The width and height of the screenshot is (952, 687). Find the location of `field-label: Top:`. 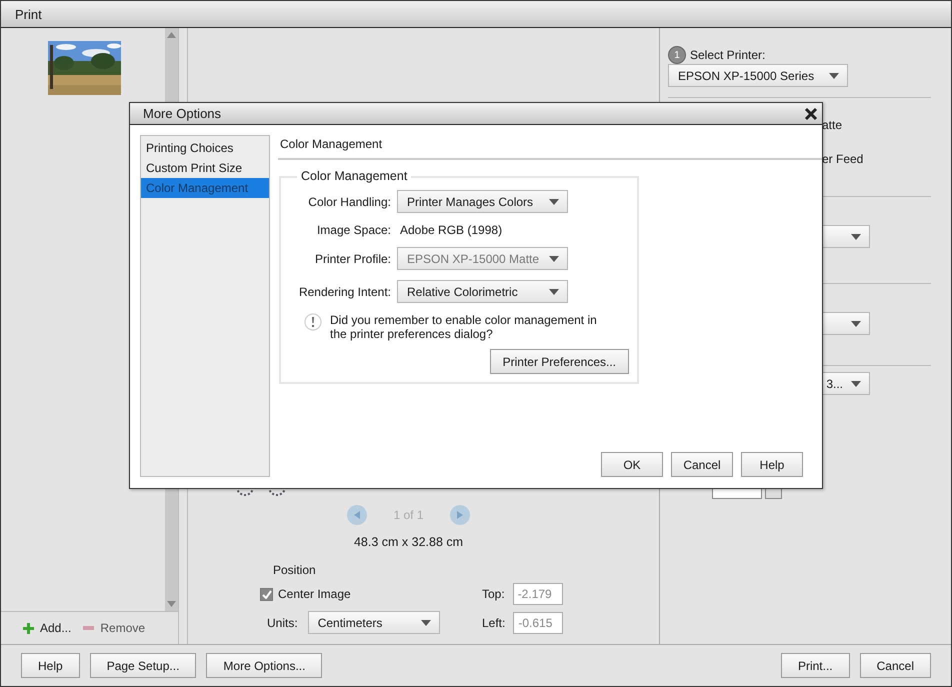

field-label: Top: is located at coordinates (493, 594).